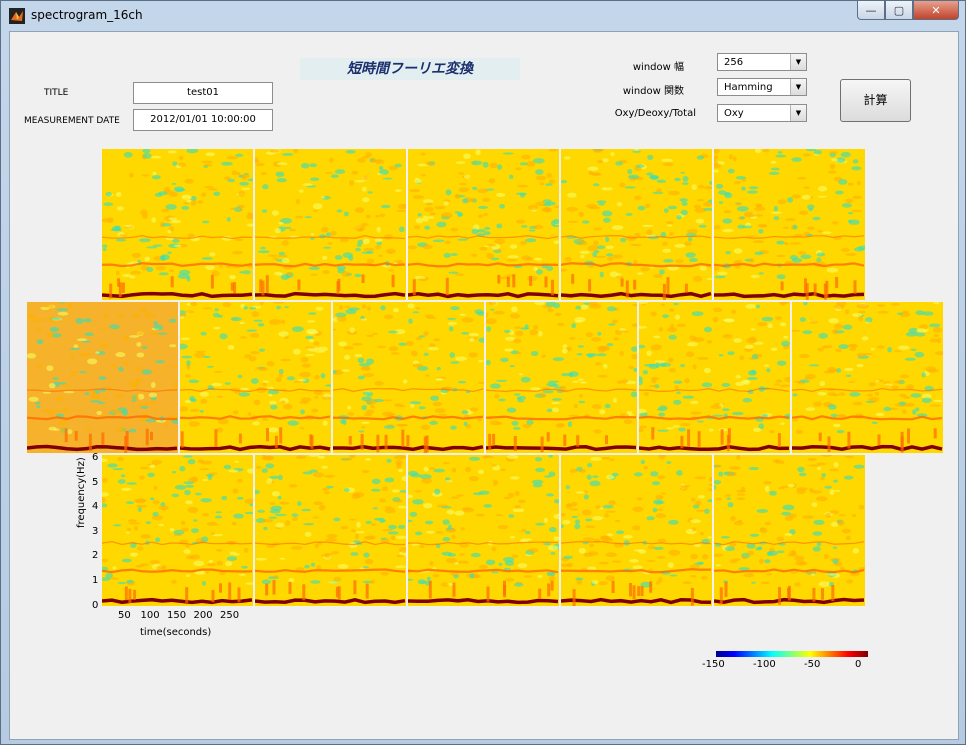  Describe the element at coordinates (748, 87) in the screenshot. I see `window-function-value: Hamming` at that location.